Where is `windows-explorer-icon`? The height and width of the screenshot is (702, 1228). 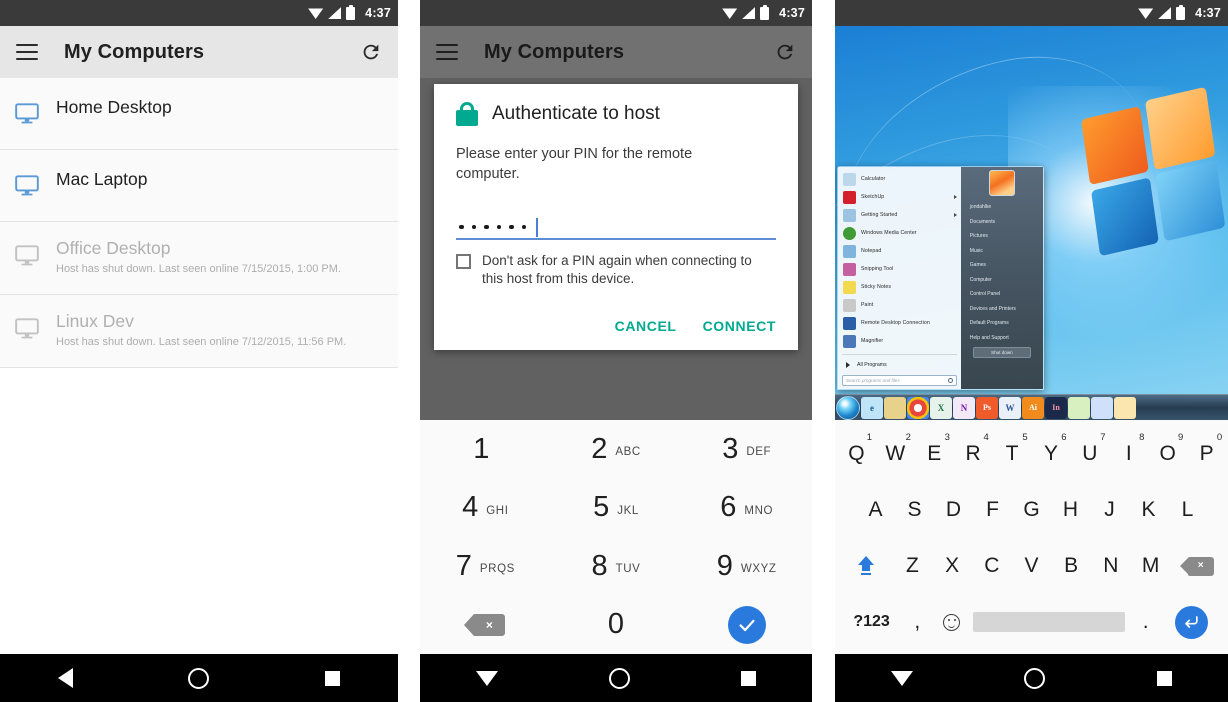
windows-explorer-icon is located at coordinates (895, 407).